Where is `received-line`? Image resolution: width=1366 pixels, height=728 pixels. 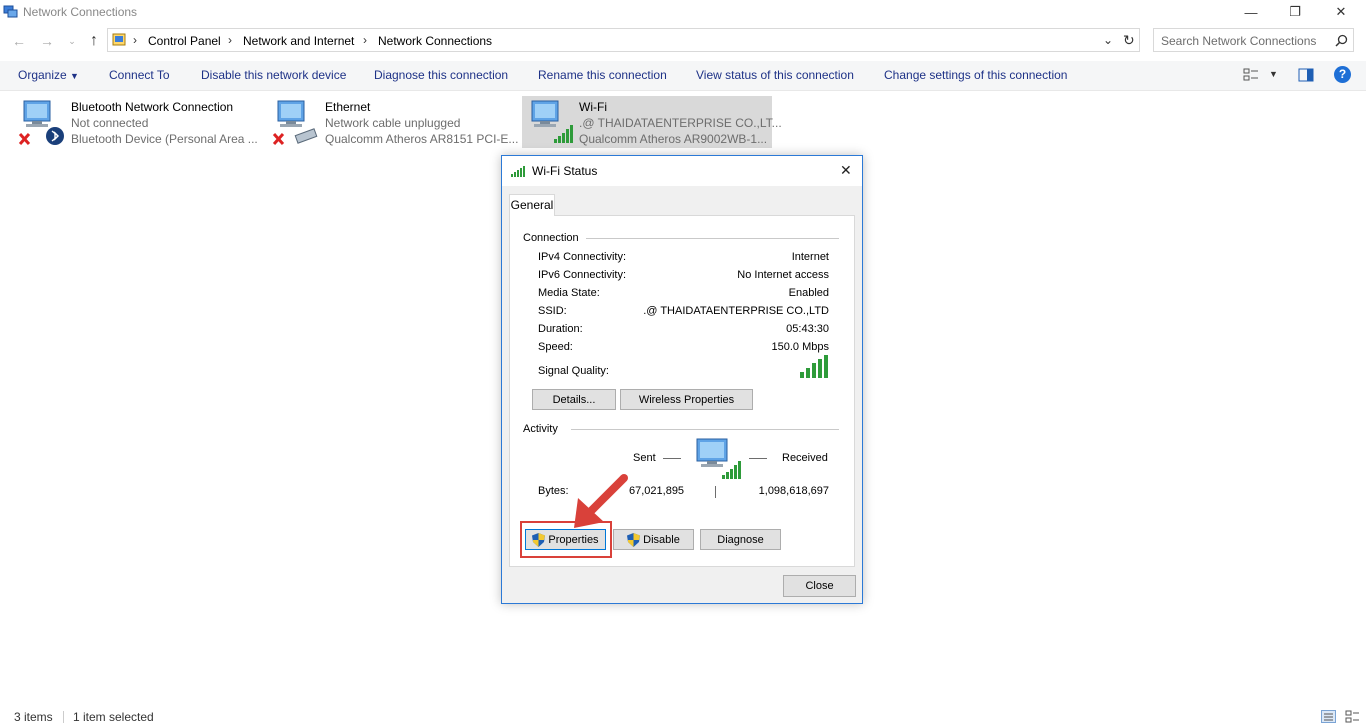
received-line is located at coordinates (758, 458).